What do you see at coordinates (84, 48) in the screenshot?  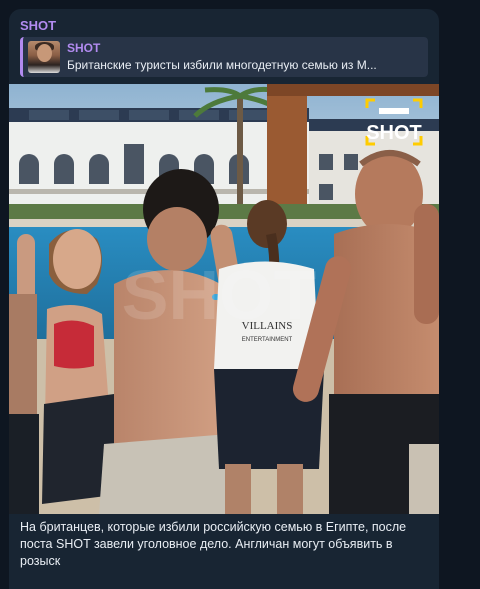 I see `reply-title: SHOT` at bounding box center [84, 48].